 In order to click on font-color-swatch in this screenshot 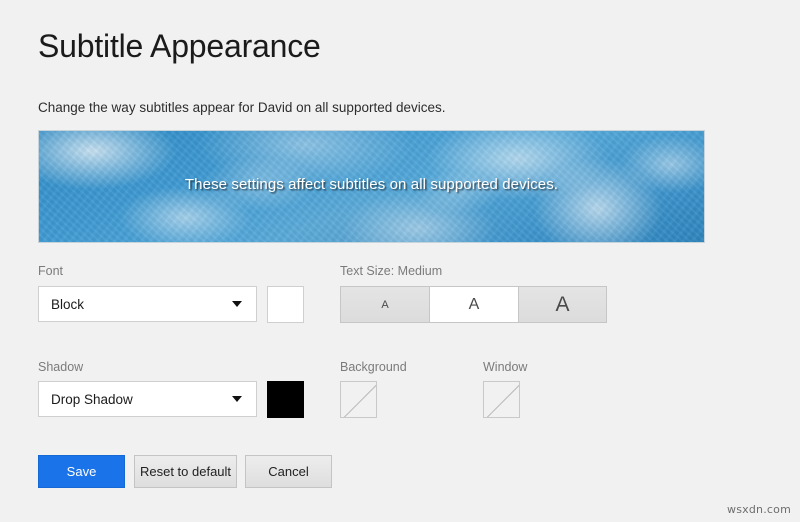, I will do `click(285, 304)`.